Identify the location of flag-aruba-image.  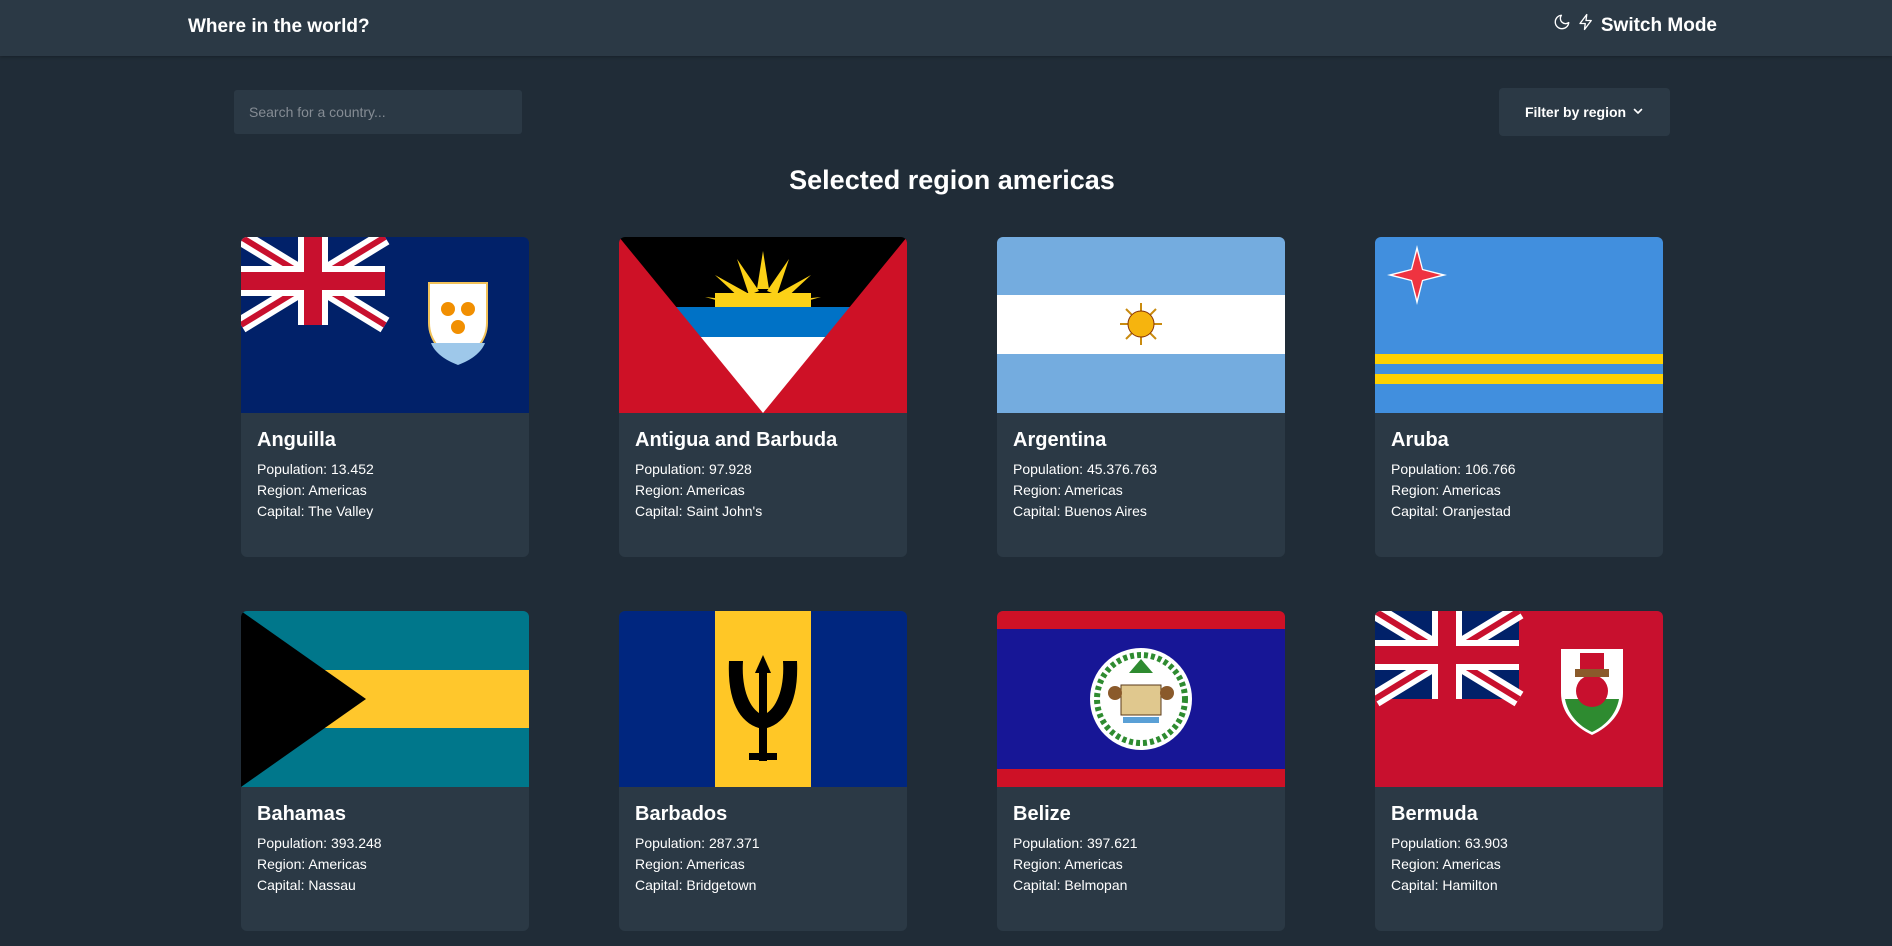
(1519, 325).